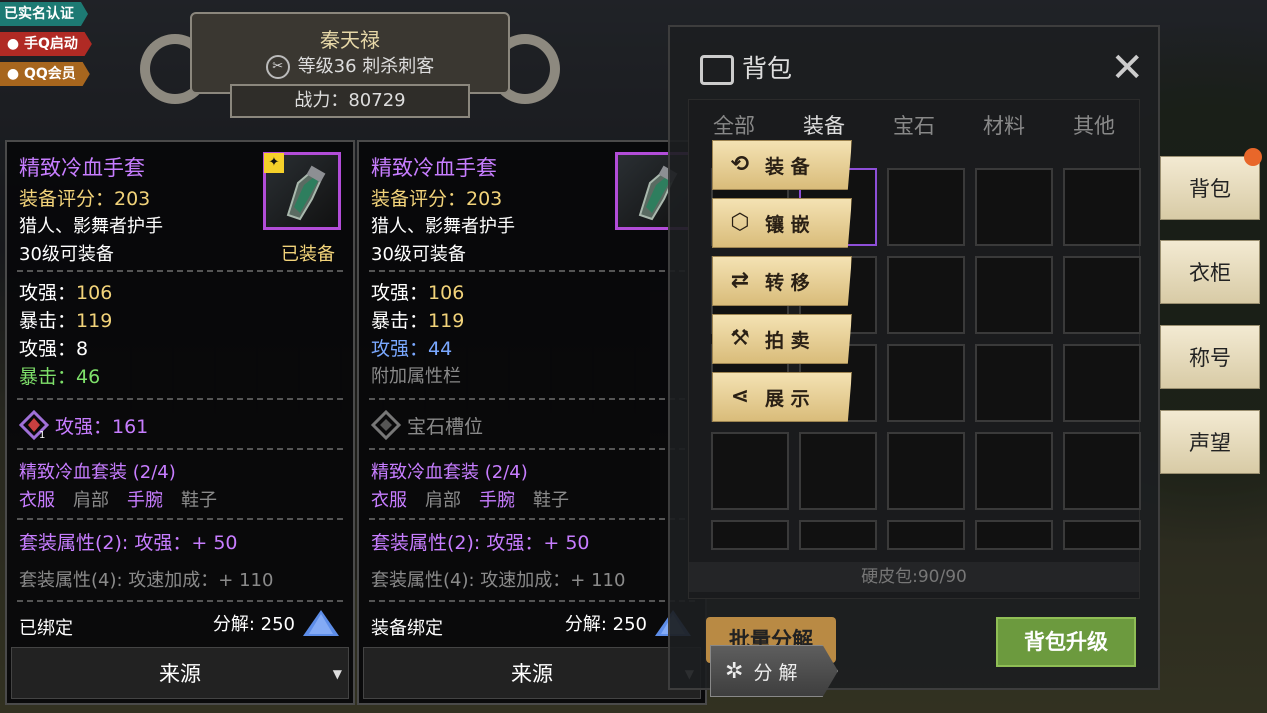 Image resolution: width=1267 pixels, height=713 pixels. What do you see at coordinates (302, 191) in the screenshot?
I see `item-icon: ✦` at bounding box center [302, 191].